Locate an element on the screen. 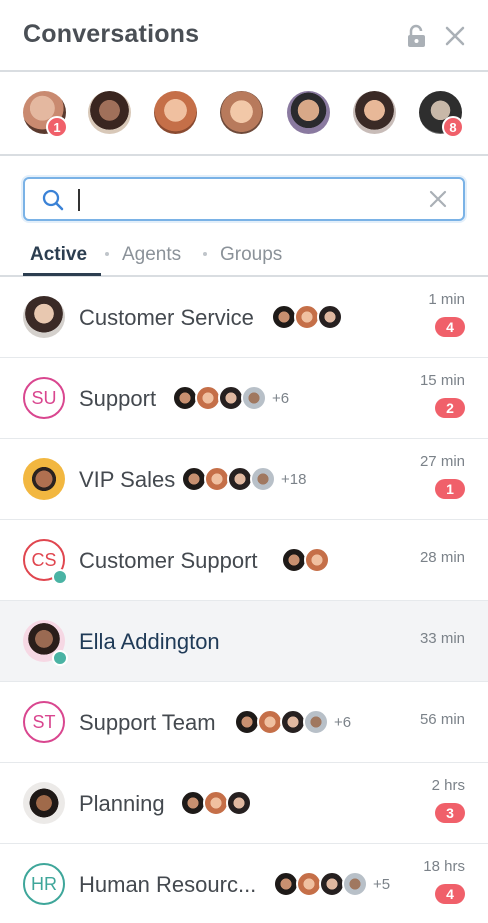 The width and height of the screenshot is (488, 923). last-activity-time: 28 min is located at coordinates (442, 557).